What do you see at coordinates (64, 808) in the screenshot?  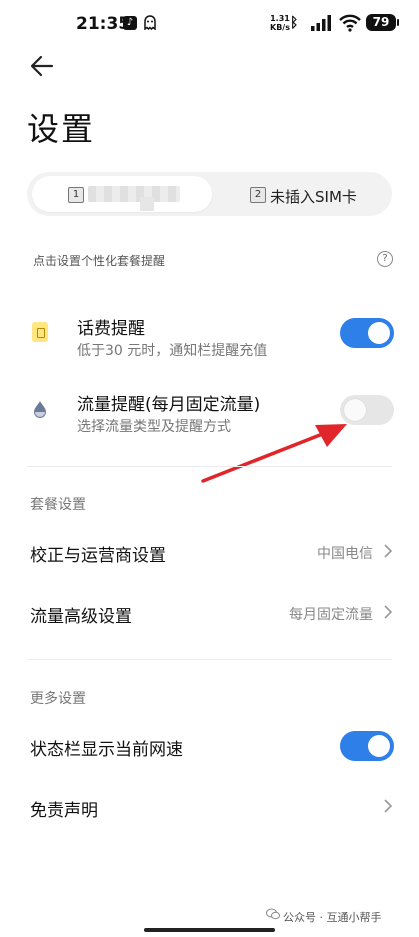 I see `disclaimer-item: 免责声明` at bounding box center [64, 808].